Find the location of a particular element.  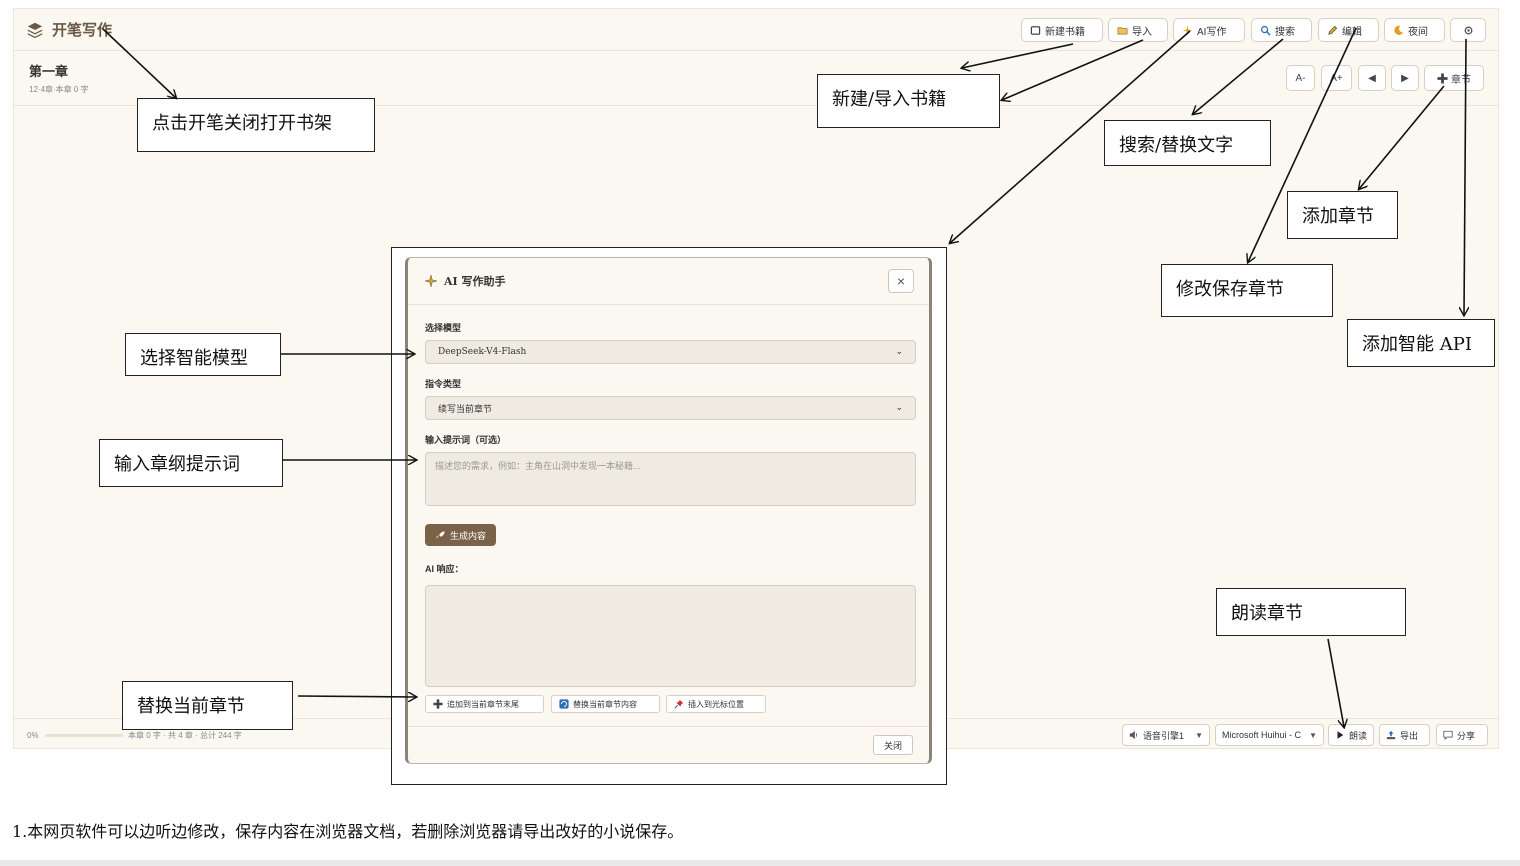

square-icon is located at coordinates (1035, 30).